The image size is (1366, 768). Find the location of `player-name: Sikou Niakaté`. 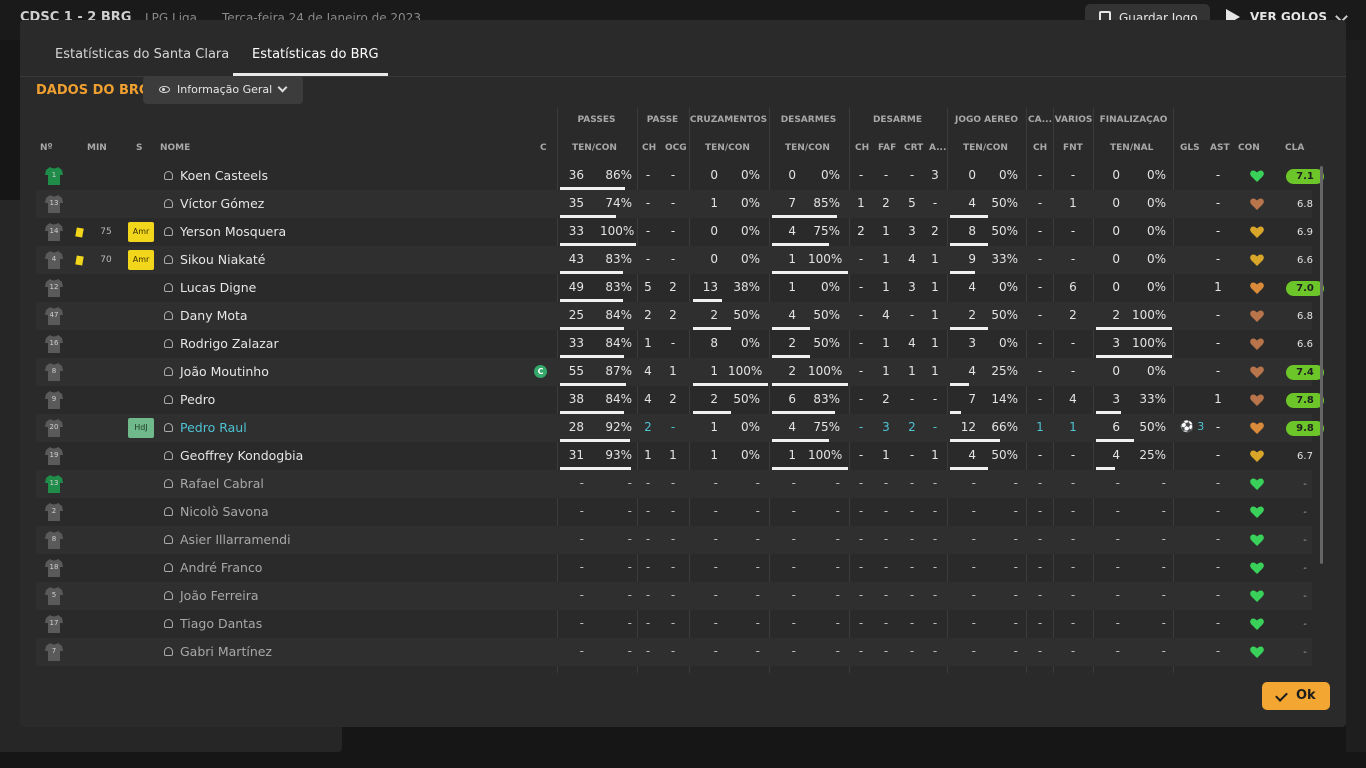

player-name: Sikou Niakaté is located at coordinates (223, 259).